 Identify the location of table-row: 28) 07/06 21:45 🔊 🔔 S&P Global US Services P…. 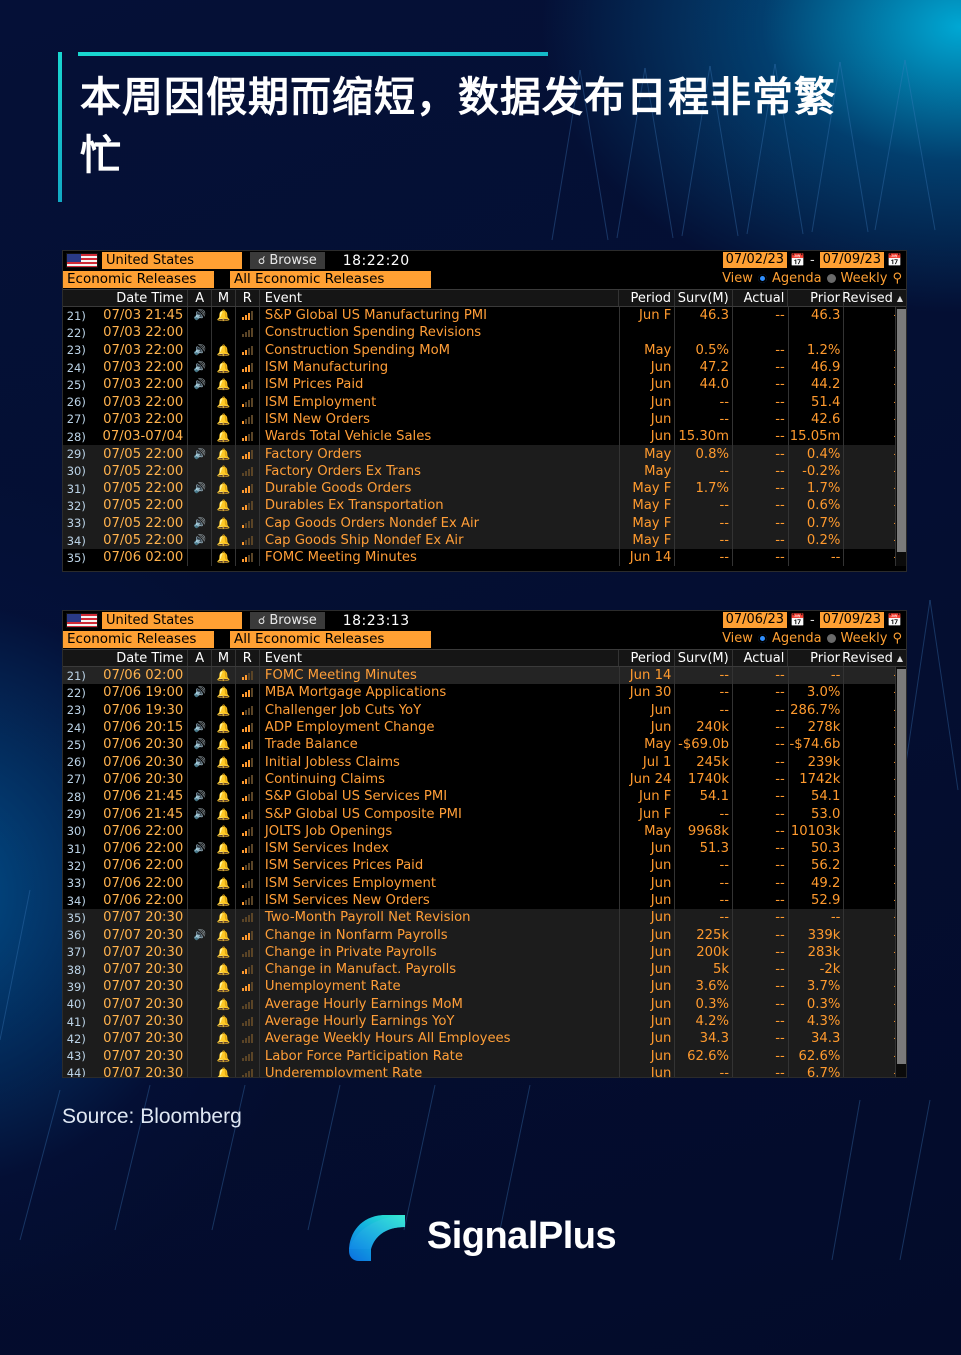
(484, 797).